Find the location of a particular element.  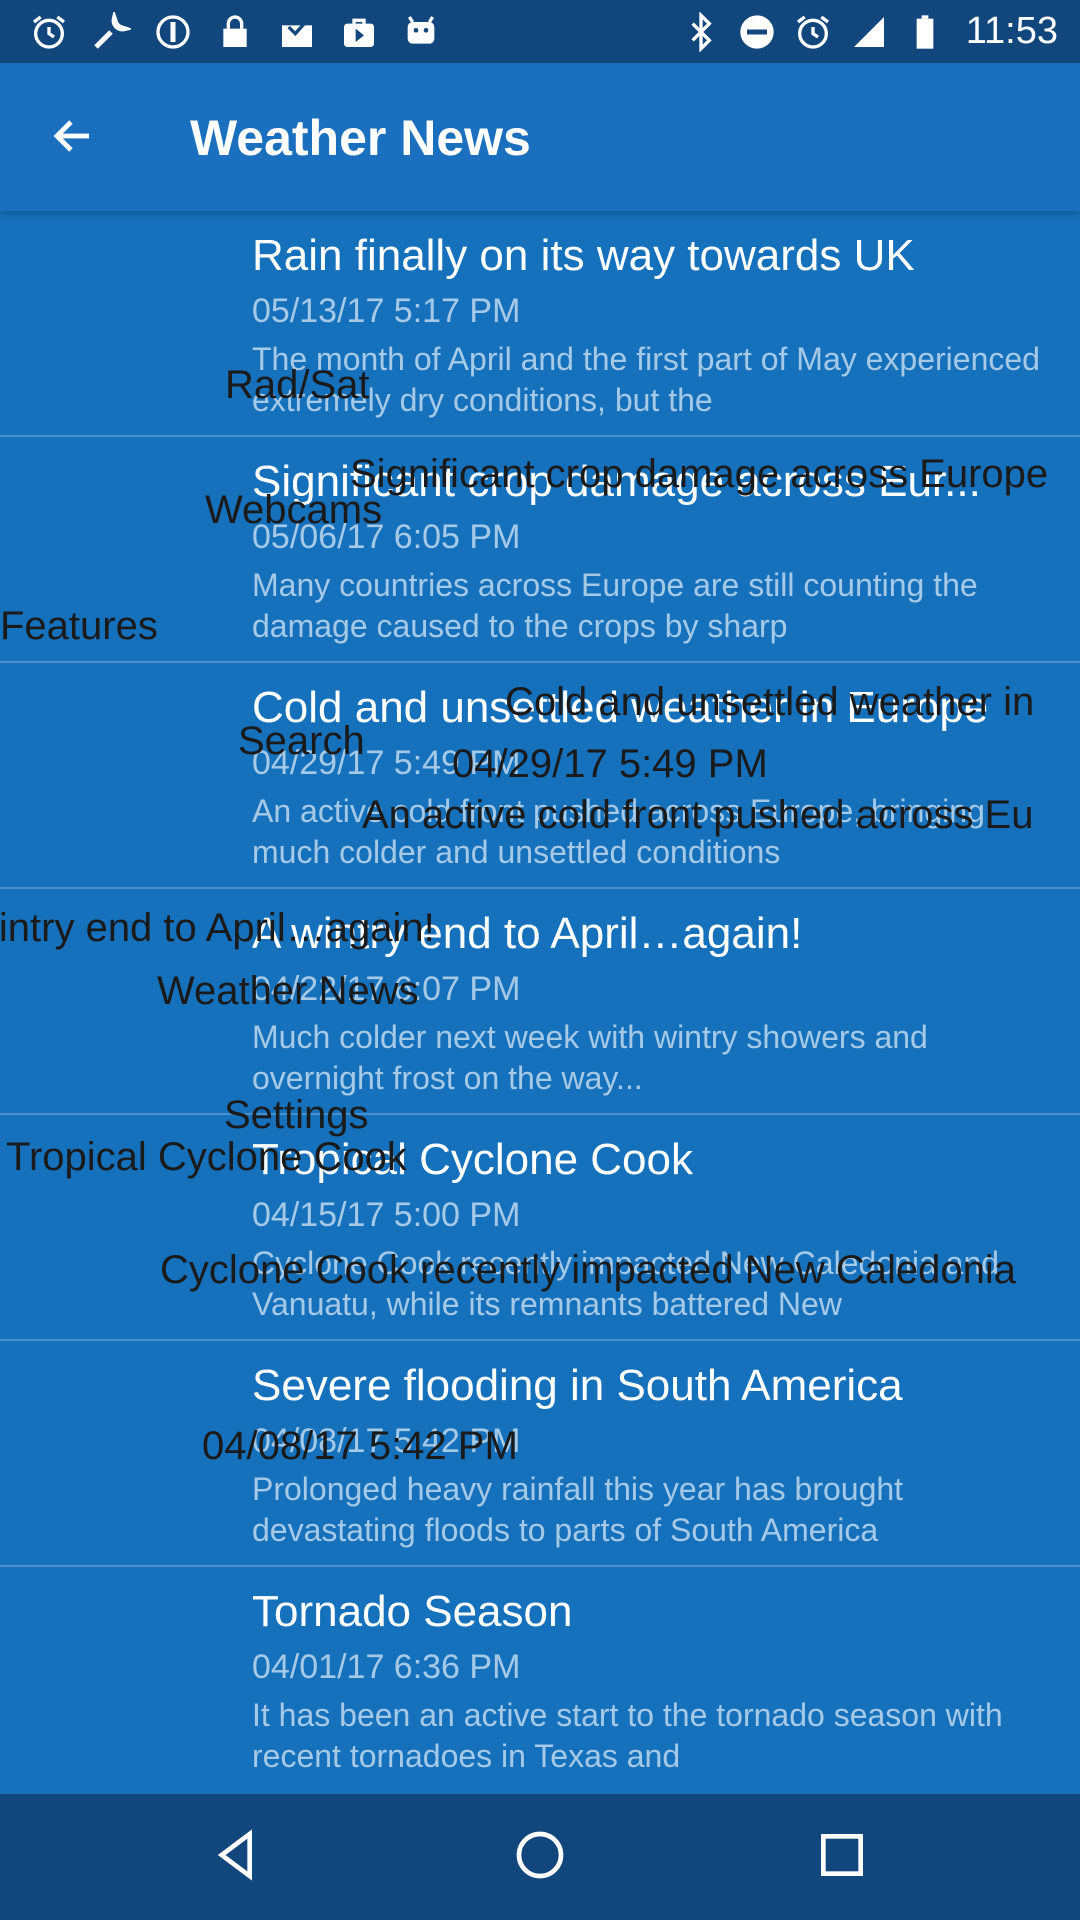

overlay-crop-title: Significant crop damage across Europe is located at coordinates (699, 474).